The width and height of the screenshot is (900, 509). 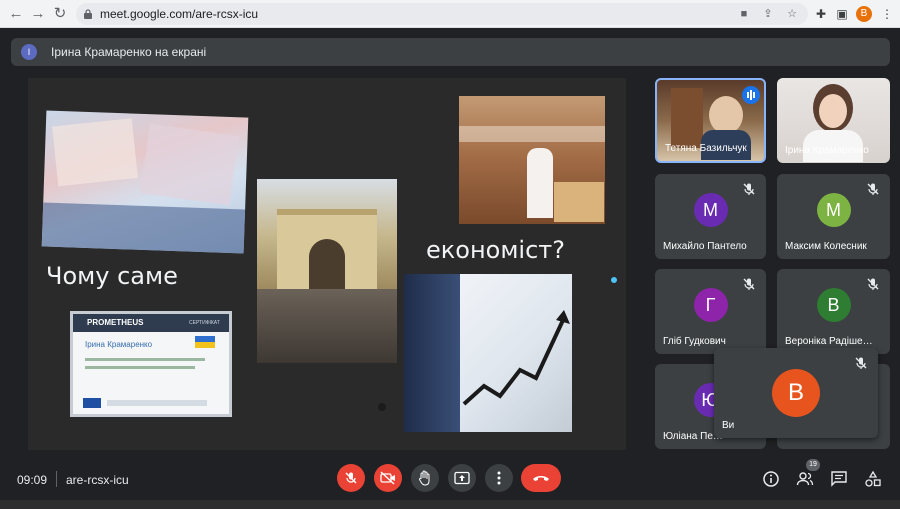 What do you see at coordinates (32, 480) in the screenshot?
I see `meeting-time: 09:09` at bounding box center [32, 480].